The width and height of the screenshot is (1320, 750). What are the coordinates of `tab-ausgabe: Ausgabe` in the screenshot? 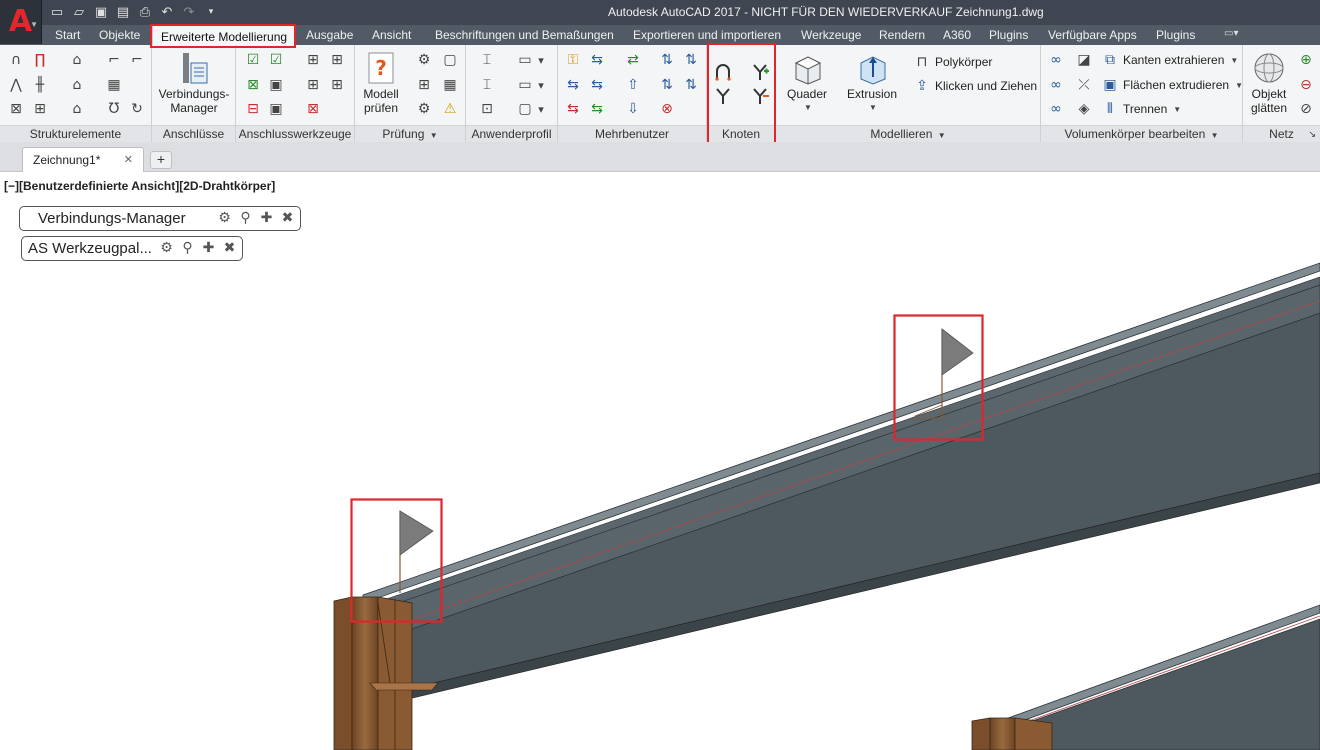 It's located at (329, 36).